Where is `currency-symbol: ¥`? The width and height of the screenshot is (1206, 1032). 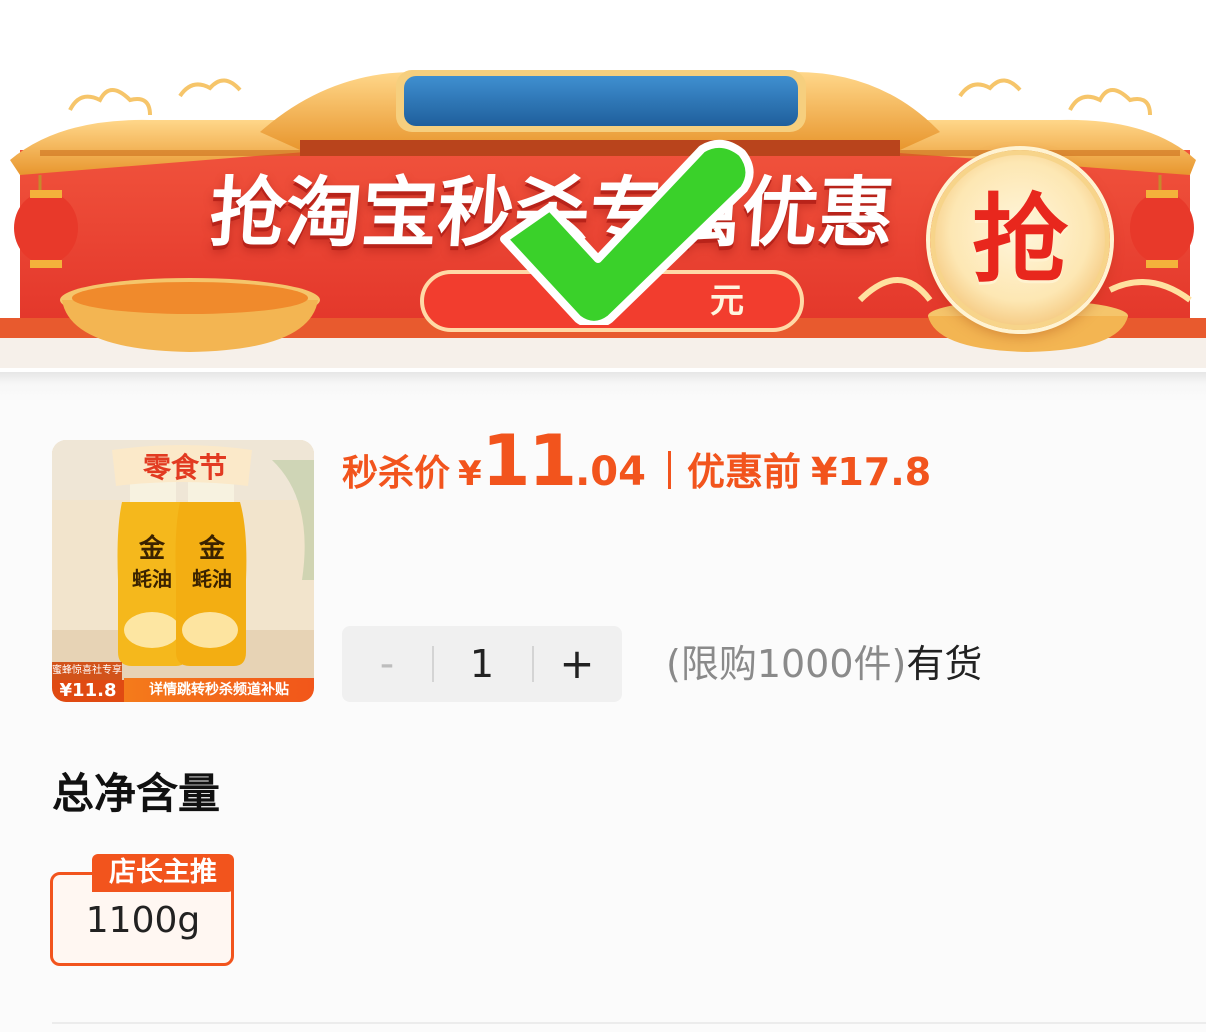 currency-symbol: ¥ is located at coordinates (470, 474).